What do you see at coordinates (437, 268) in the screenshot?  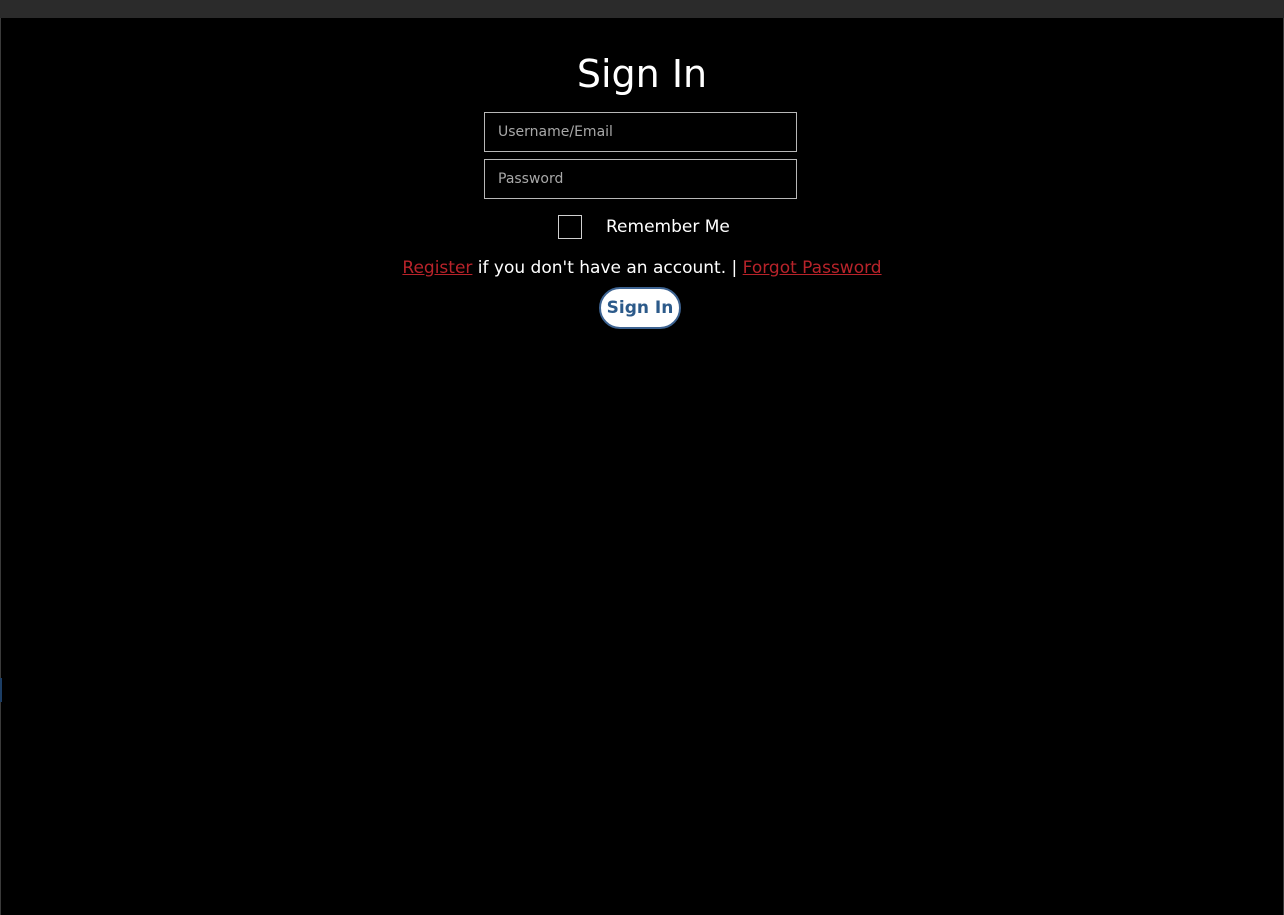 I see `register-link: Register` at bounding box center [437, 268].